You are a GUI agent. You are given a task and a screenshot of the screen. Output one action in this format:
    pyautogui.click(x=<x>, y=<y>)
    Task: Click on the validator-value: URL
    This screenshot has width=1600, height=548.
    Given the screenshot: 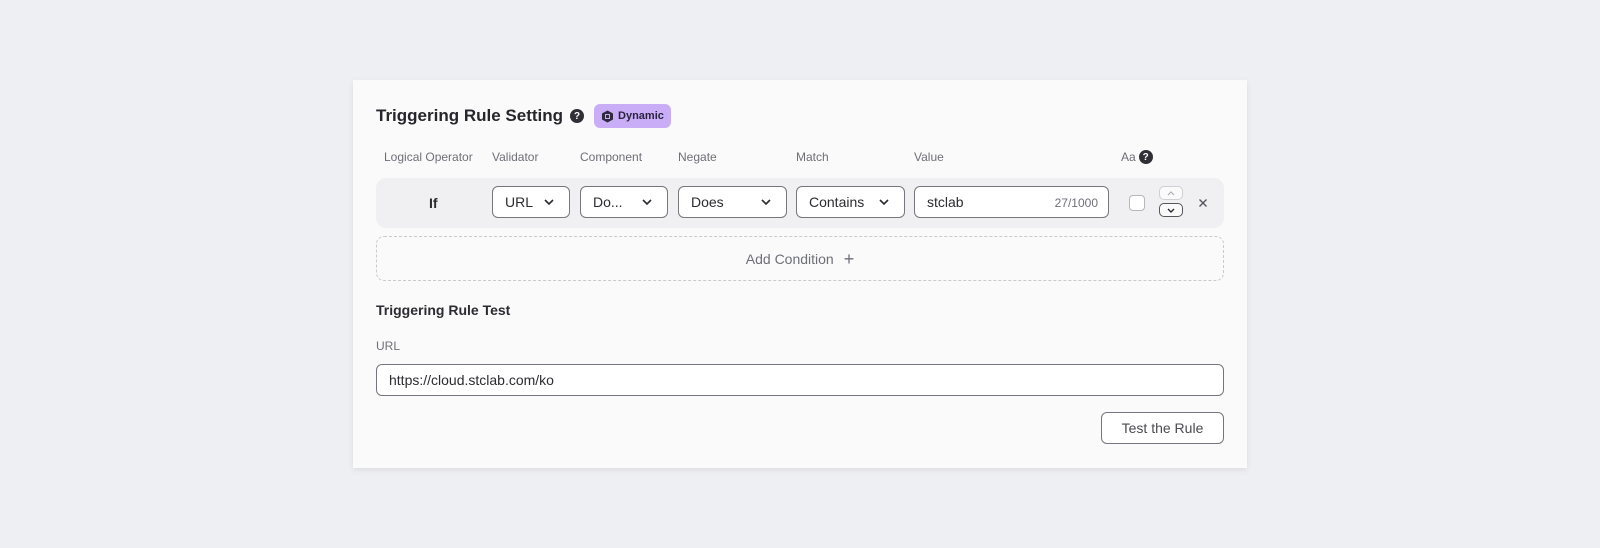 What is the action you would take?
    pyautogui.click(x=519, y=202)
    